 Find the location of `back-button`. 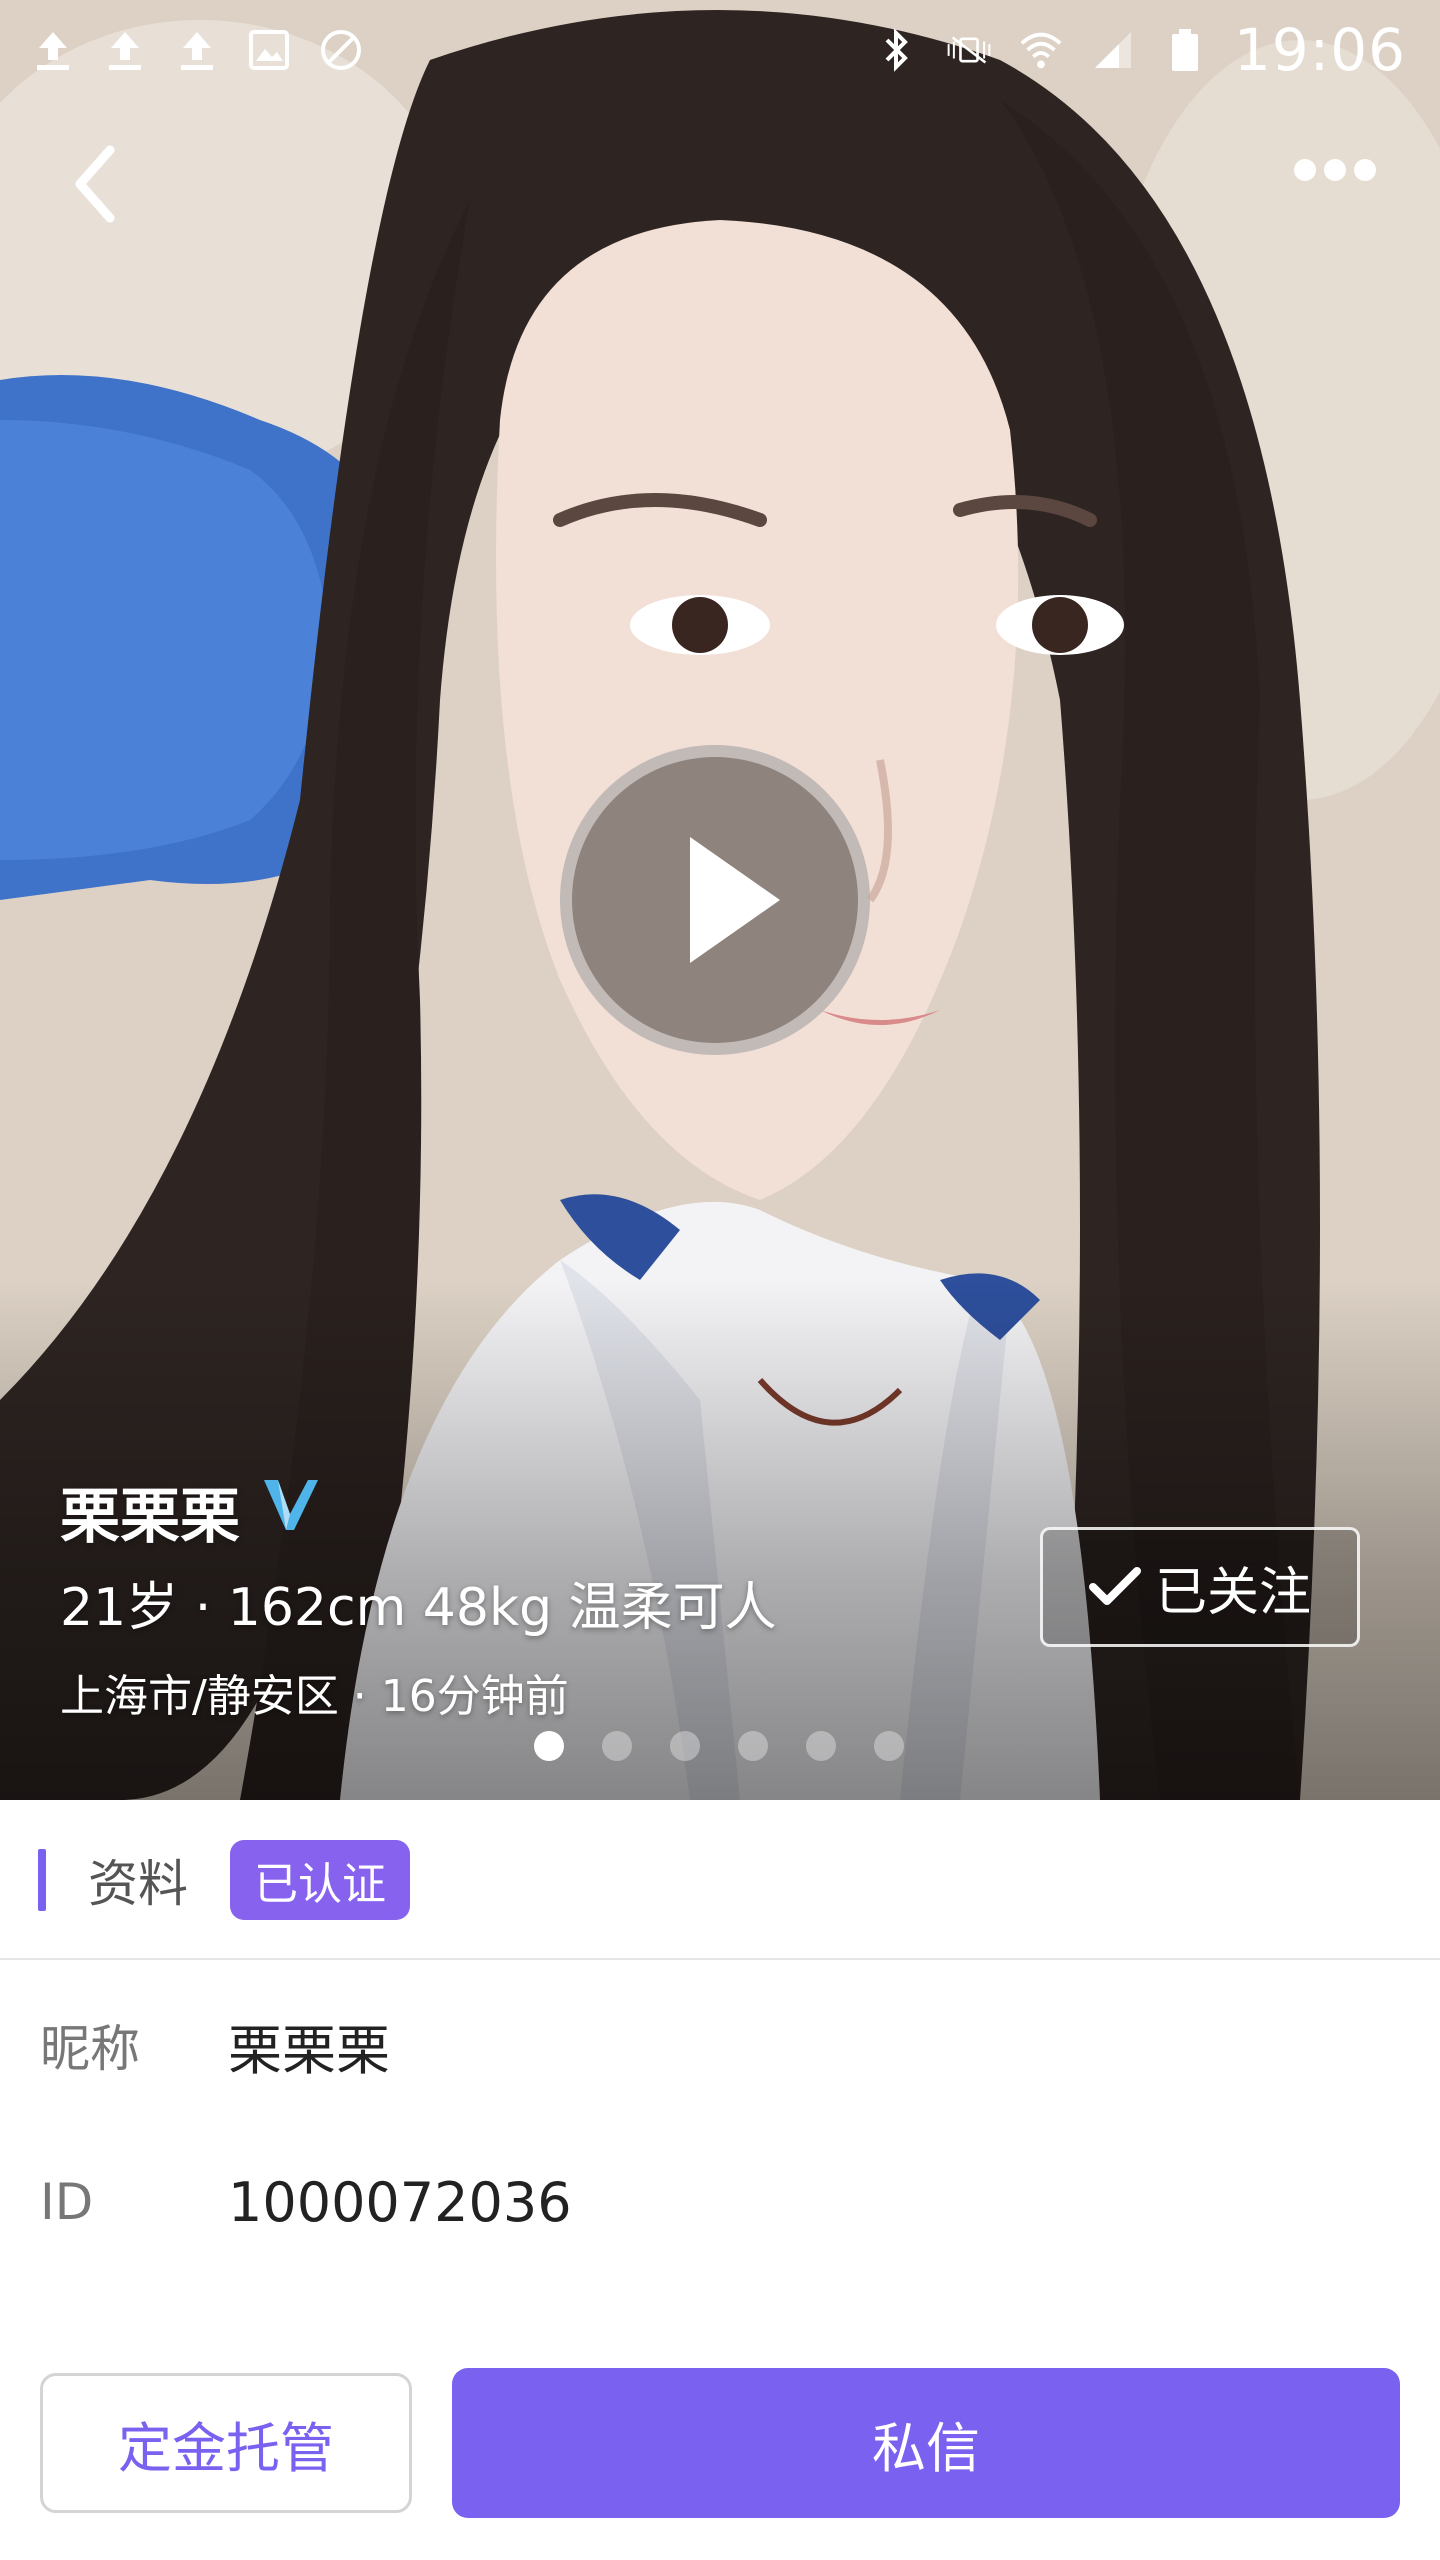

back-button is located at coordinates (102, 185).